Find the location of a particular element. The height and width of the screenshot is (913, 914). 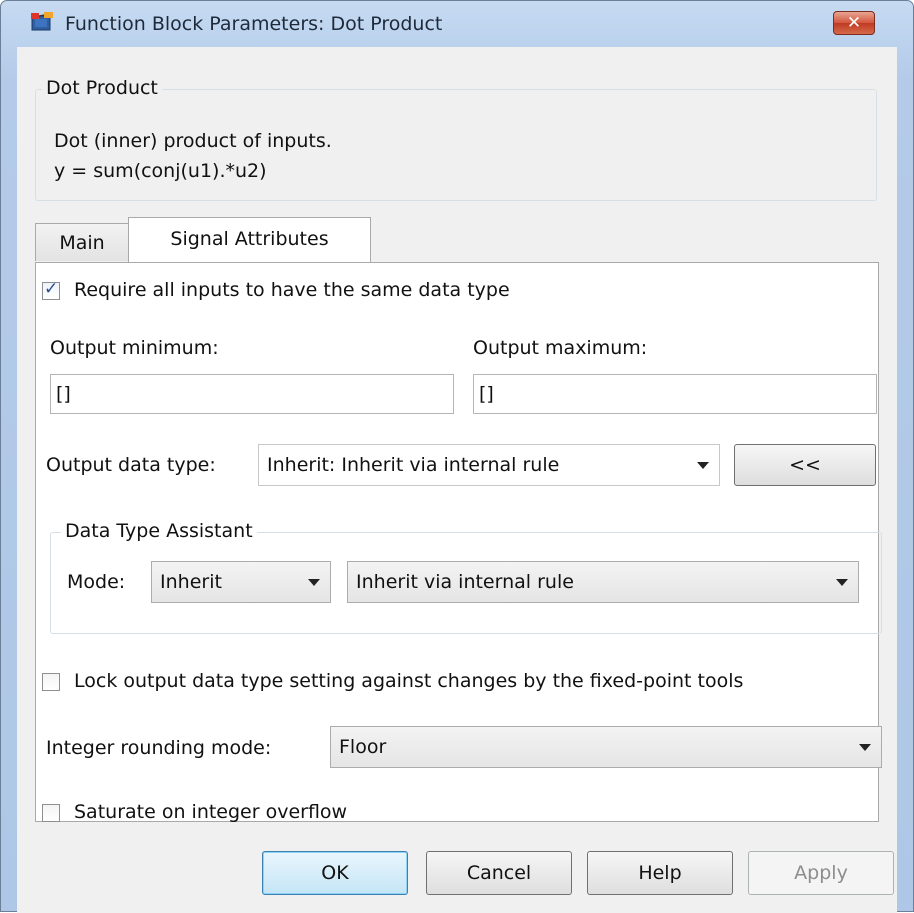

inherit-rule-value: Inherit via internal rule is located at coordinates (465, 582).